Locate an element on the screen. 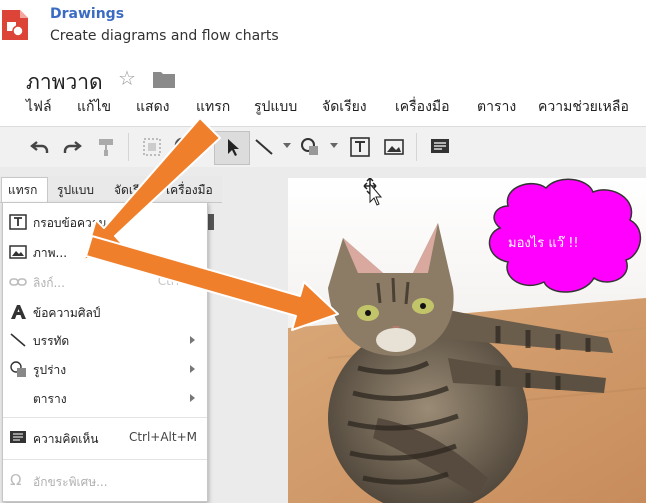  app-name: Drawings is located at coordinates (87, 14).